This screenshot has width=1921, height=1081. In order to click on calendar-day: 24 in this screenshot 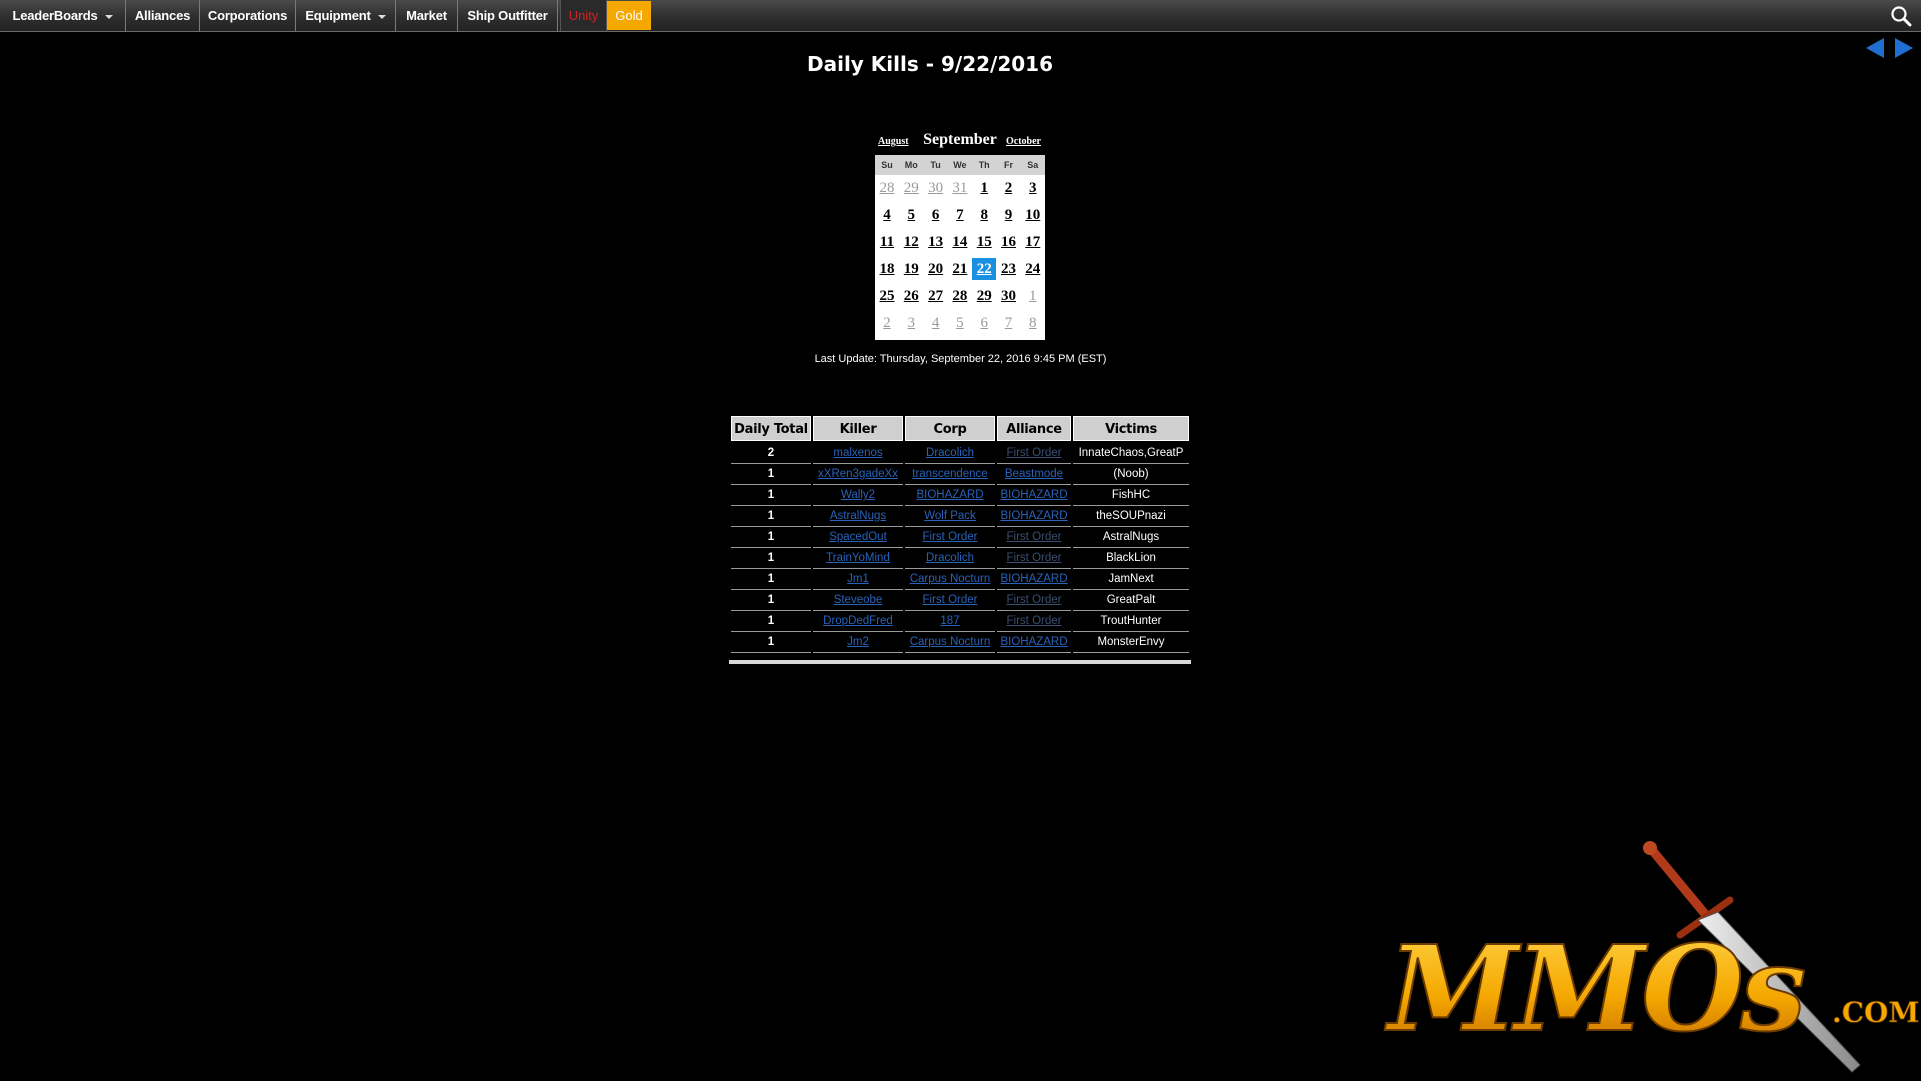, I will do `click(1033, 269)`.